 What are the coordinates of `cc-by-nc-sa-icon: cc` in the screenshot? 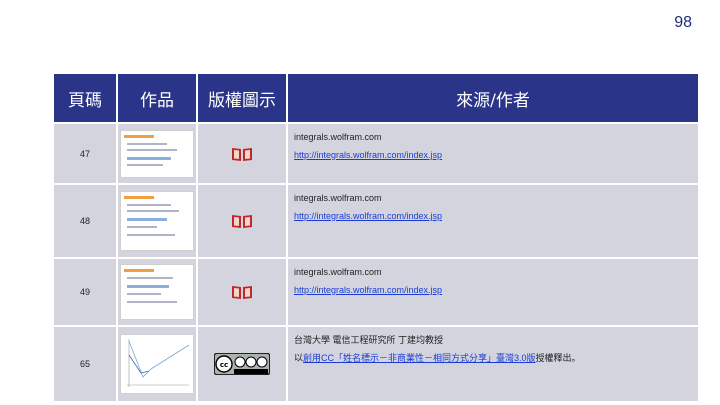 It's located at (242, 364).